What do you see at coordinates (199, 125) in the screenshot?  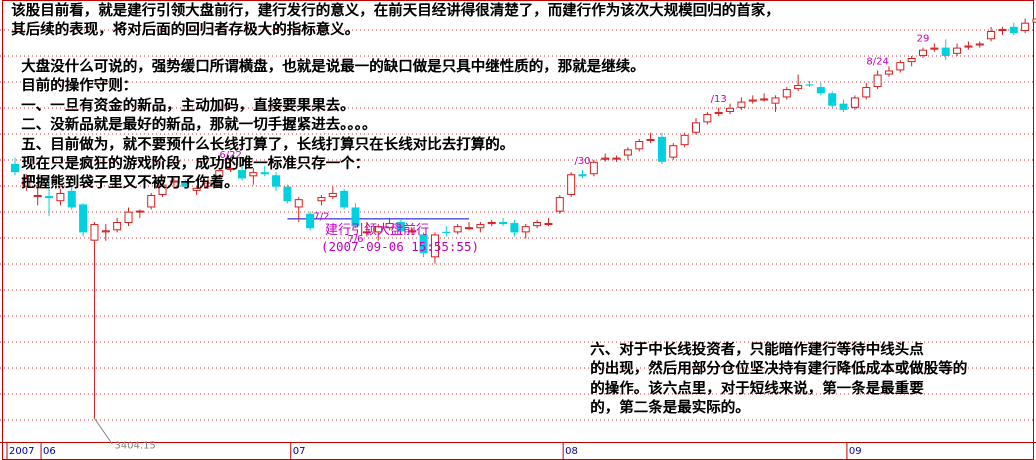 I see `note-line: 二、没新品就是最好的新品，那就一切手握紧进去。。。。` at bounding box center [199, 125].